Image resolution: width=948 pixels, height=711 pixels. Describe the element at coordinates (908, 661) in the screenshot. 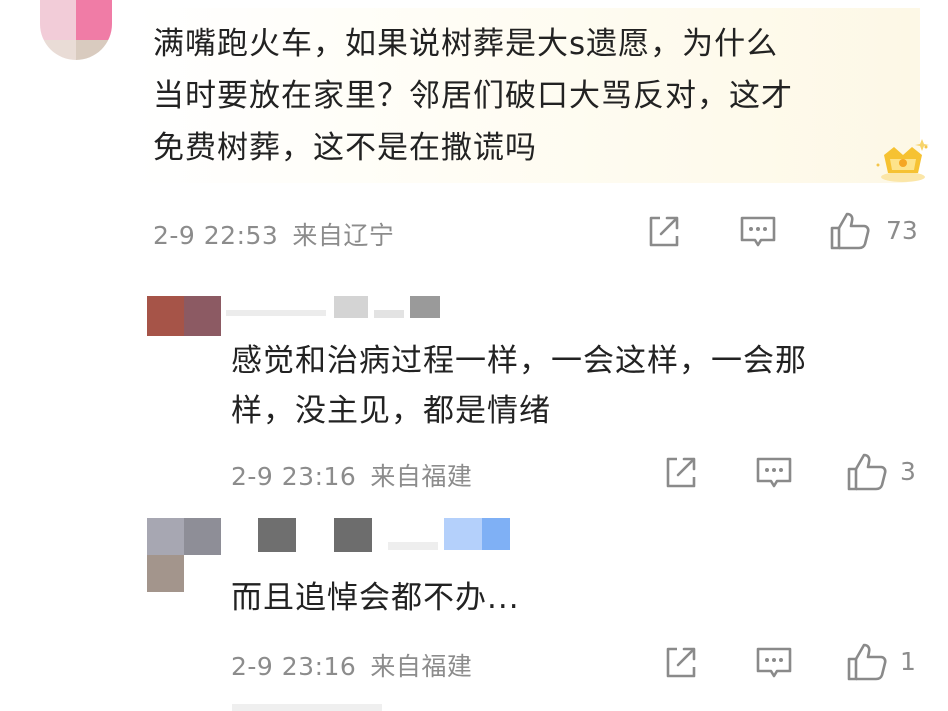

I see `like-count: 1` at that location.